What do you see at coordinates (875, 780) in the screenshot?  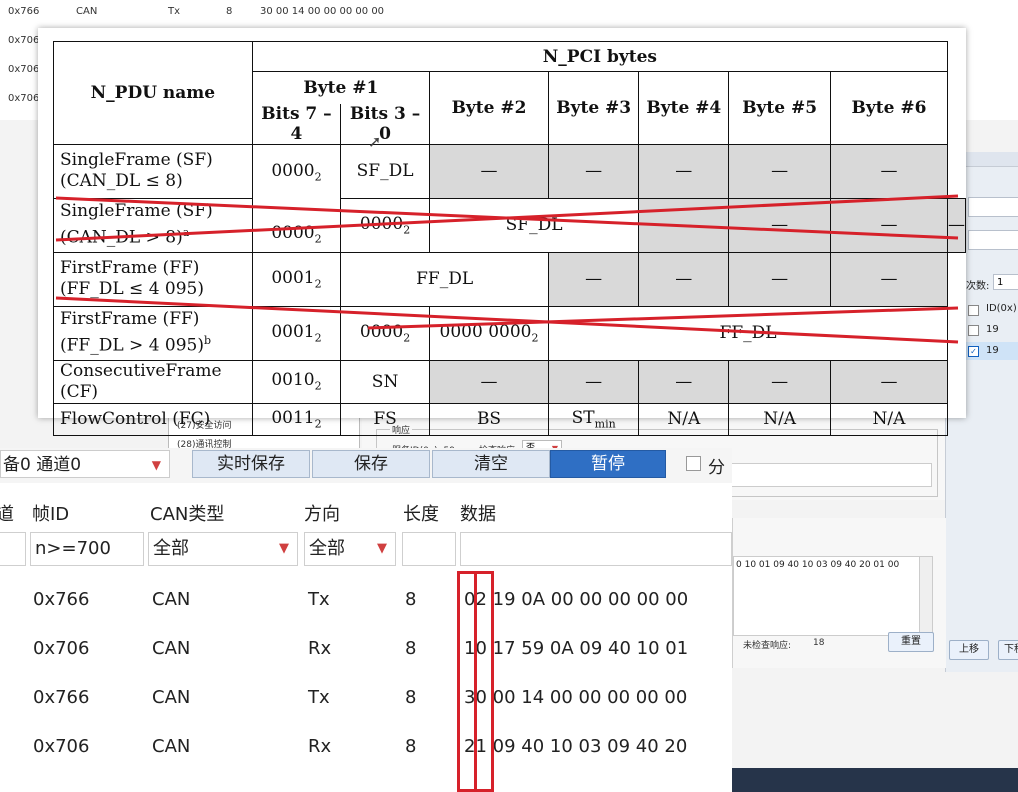 I see `taskbar-strip` at bounding box center [875, 780].